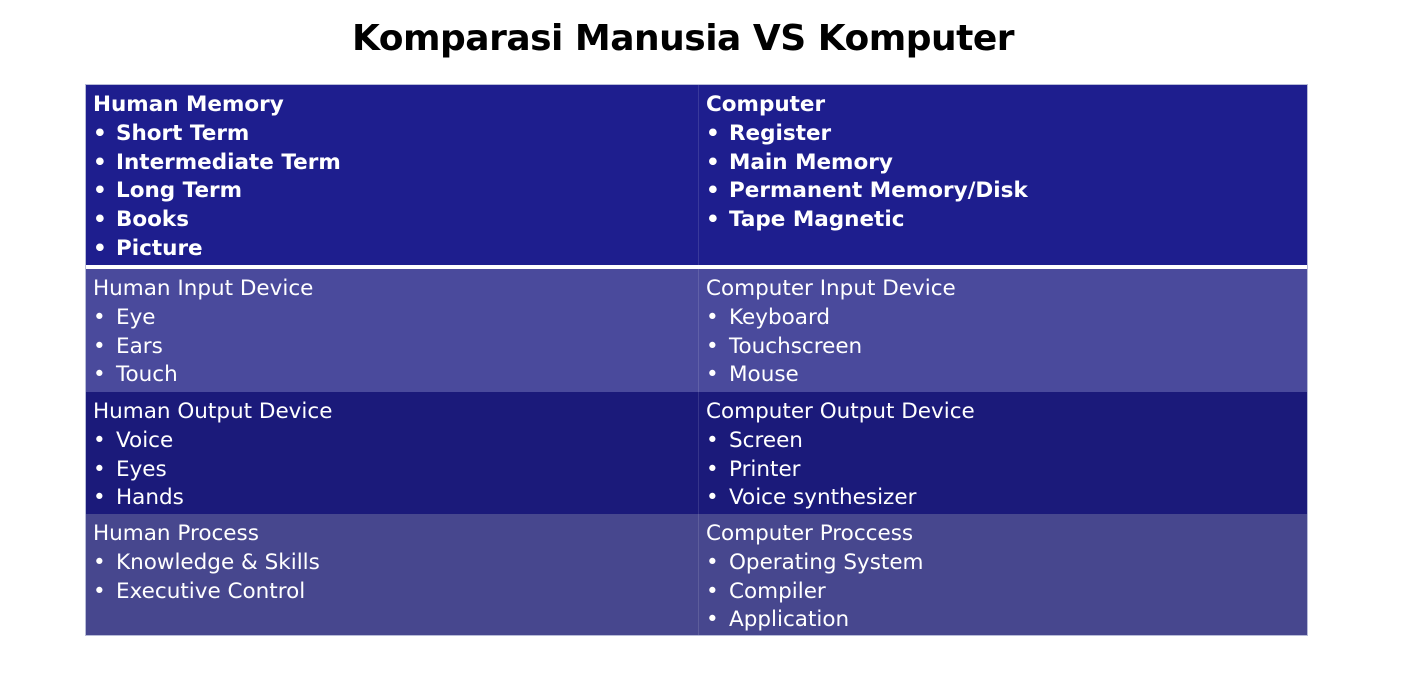  I want to click on list-item-text: Register, so click(780, 133).